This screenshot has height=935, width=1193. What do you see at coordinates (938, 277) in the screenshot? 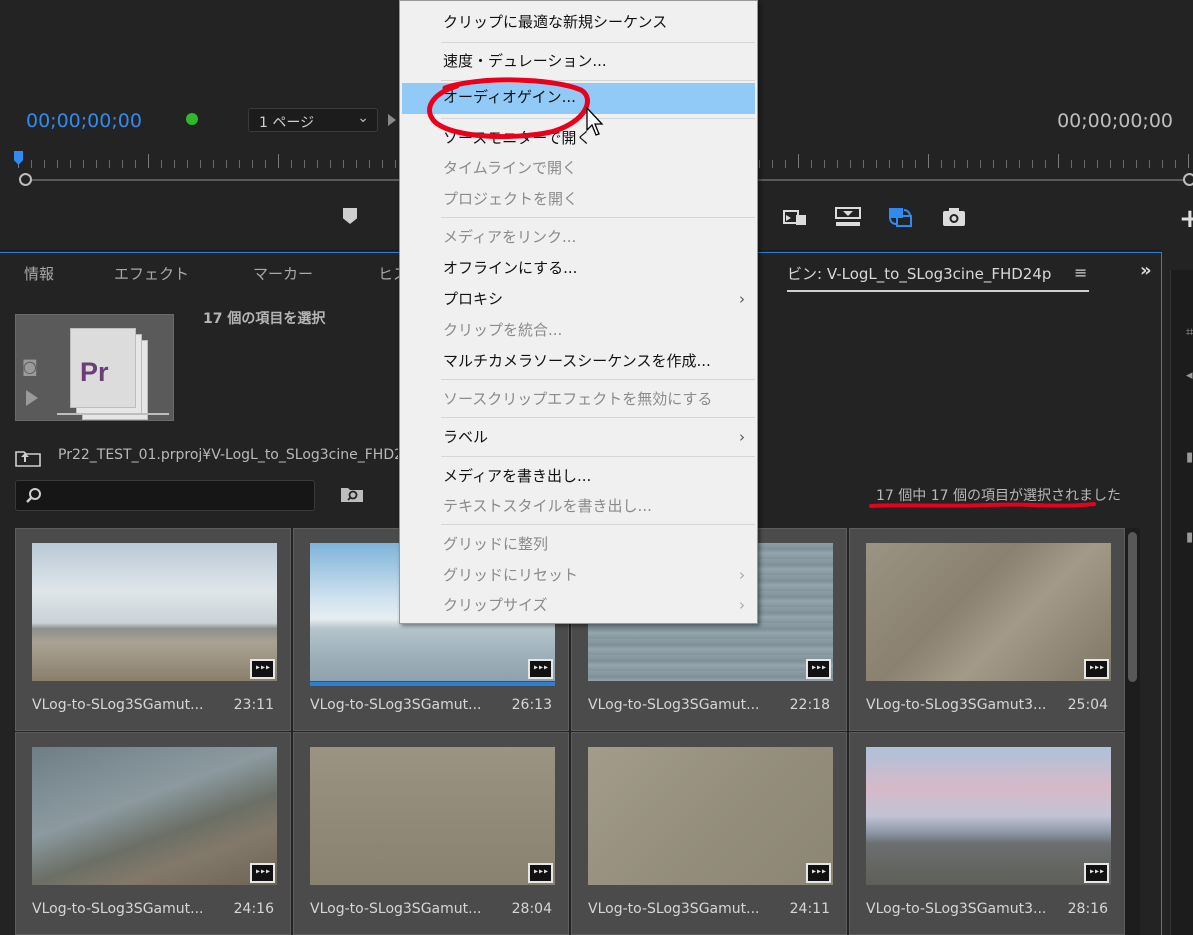
I see `tab-bin: ビン: V-LogL_to_SLog3cine_FHD24p` at bounding box center [938, 277].